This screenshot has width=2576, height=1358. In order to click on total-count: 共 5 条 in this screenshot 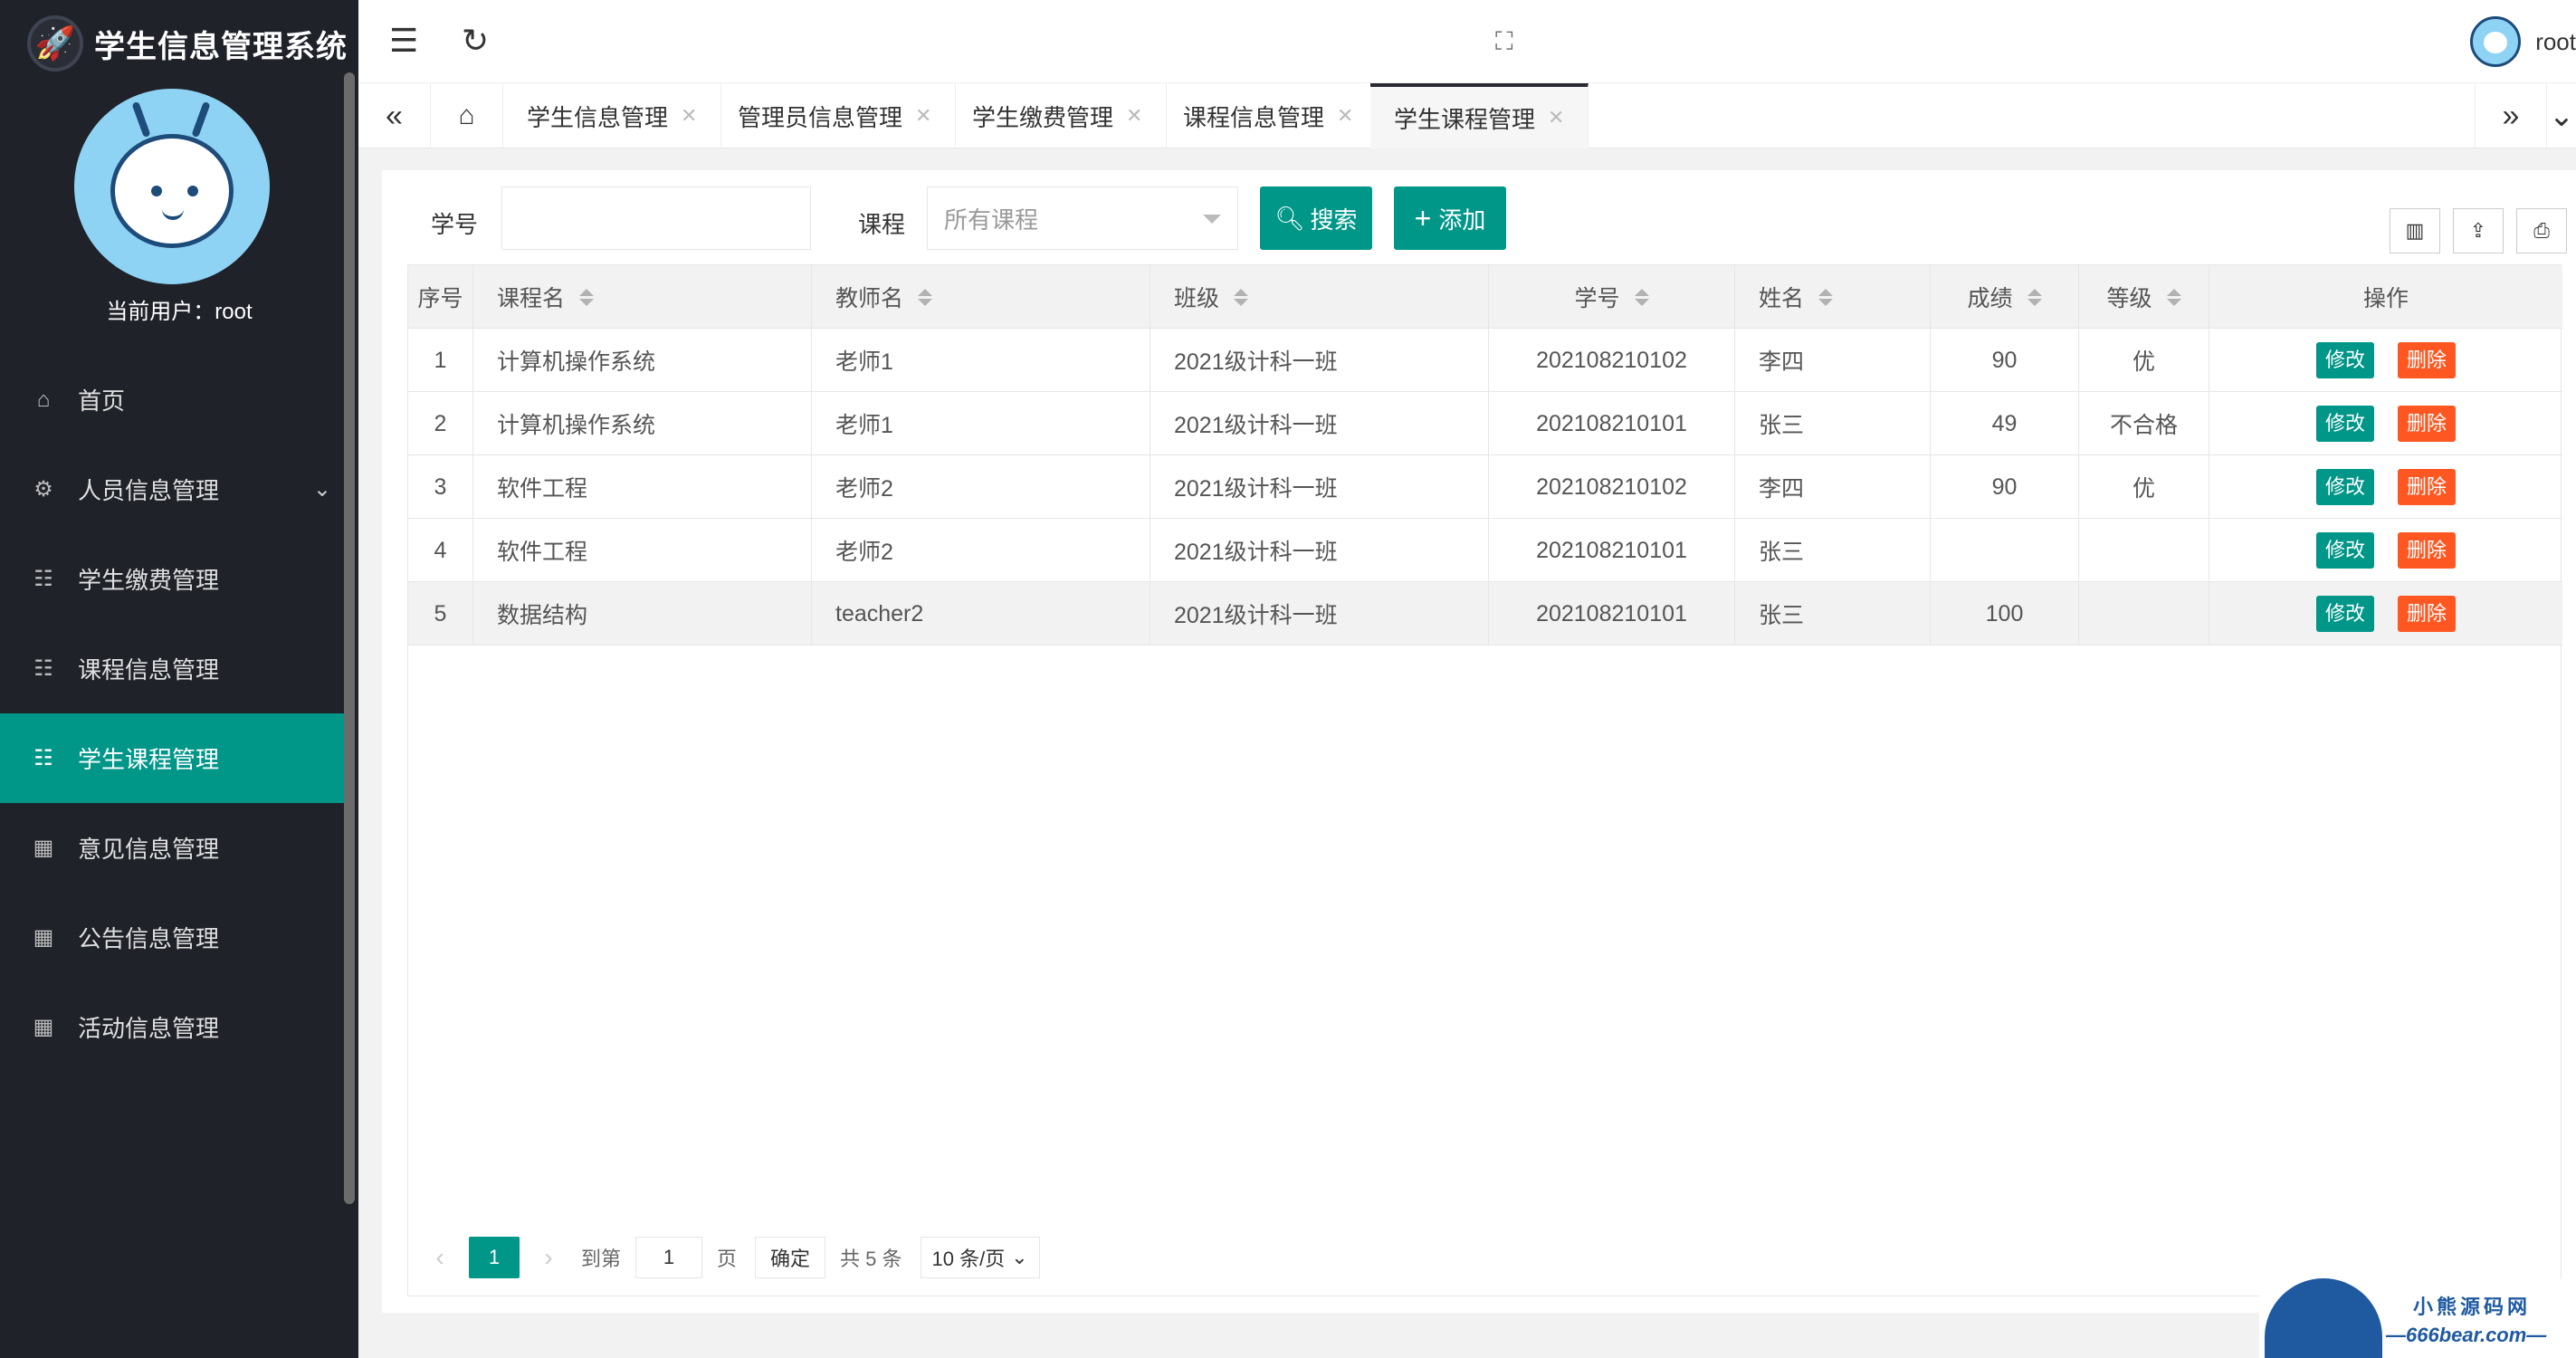, I will do `click(871, 1259)`.